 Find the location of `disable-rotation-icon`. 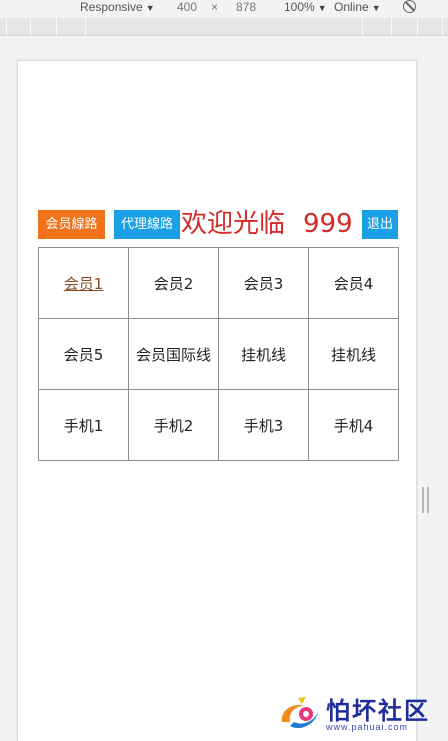

disable-rotation-icon is located at coordinates (409, 6).